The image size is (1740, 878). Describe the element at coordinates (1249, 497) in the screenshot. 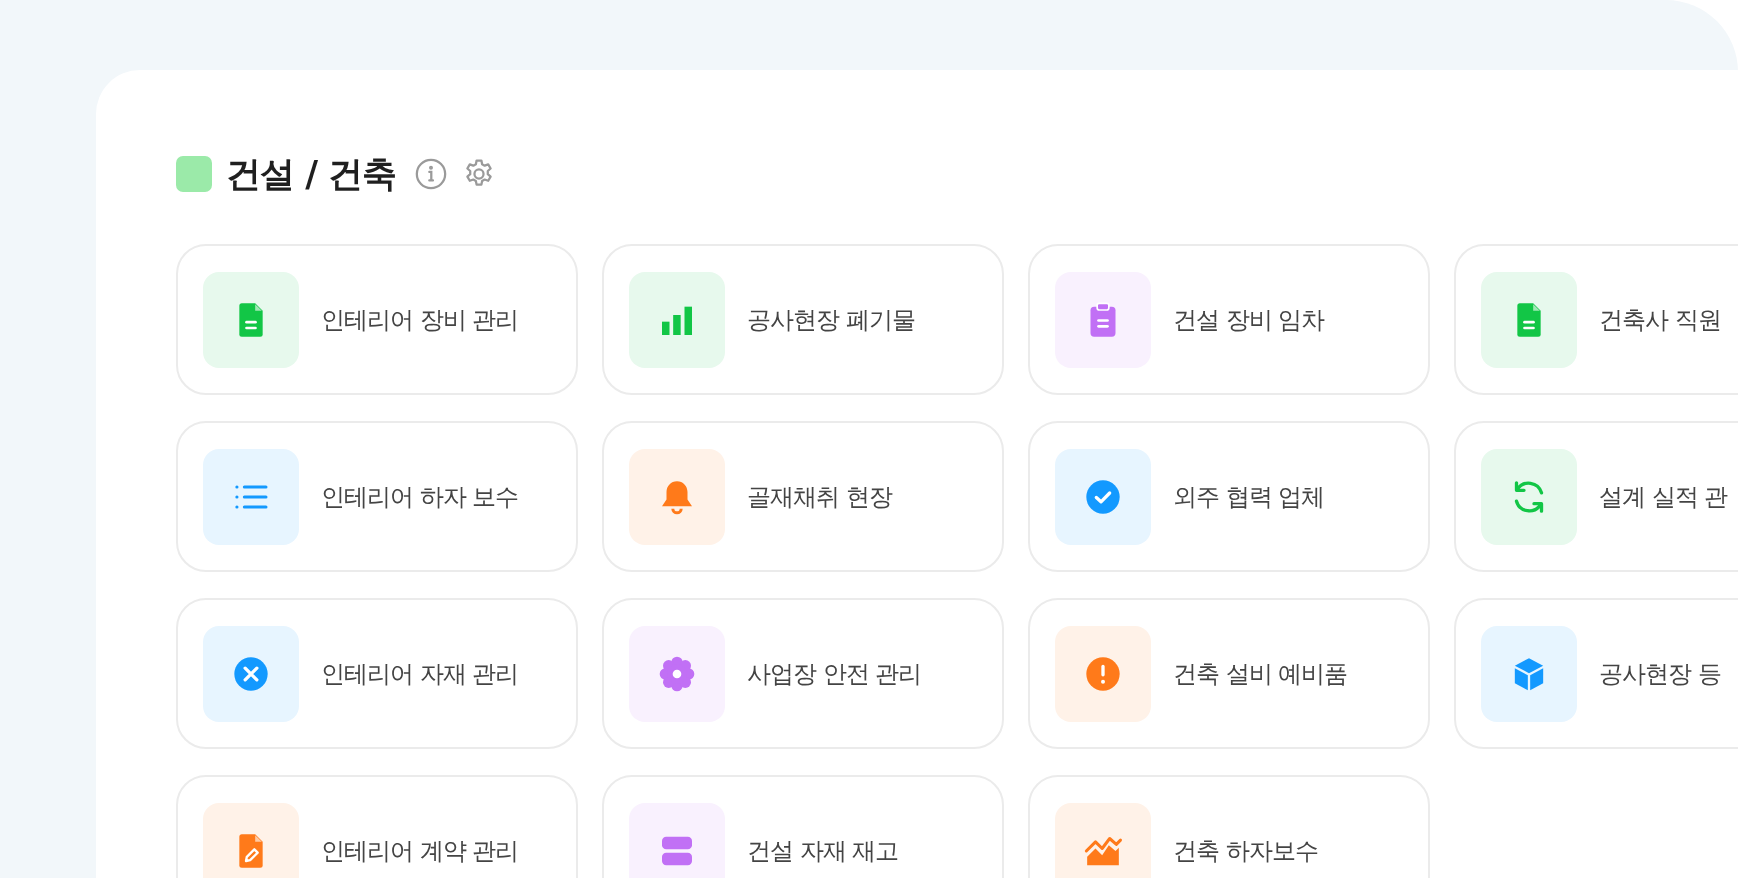

I see `menu-label: 외주 협력 업체` at that location.